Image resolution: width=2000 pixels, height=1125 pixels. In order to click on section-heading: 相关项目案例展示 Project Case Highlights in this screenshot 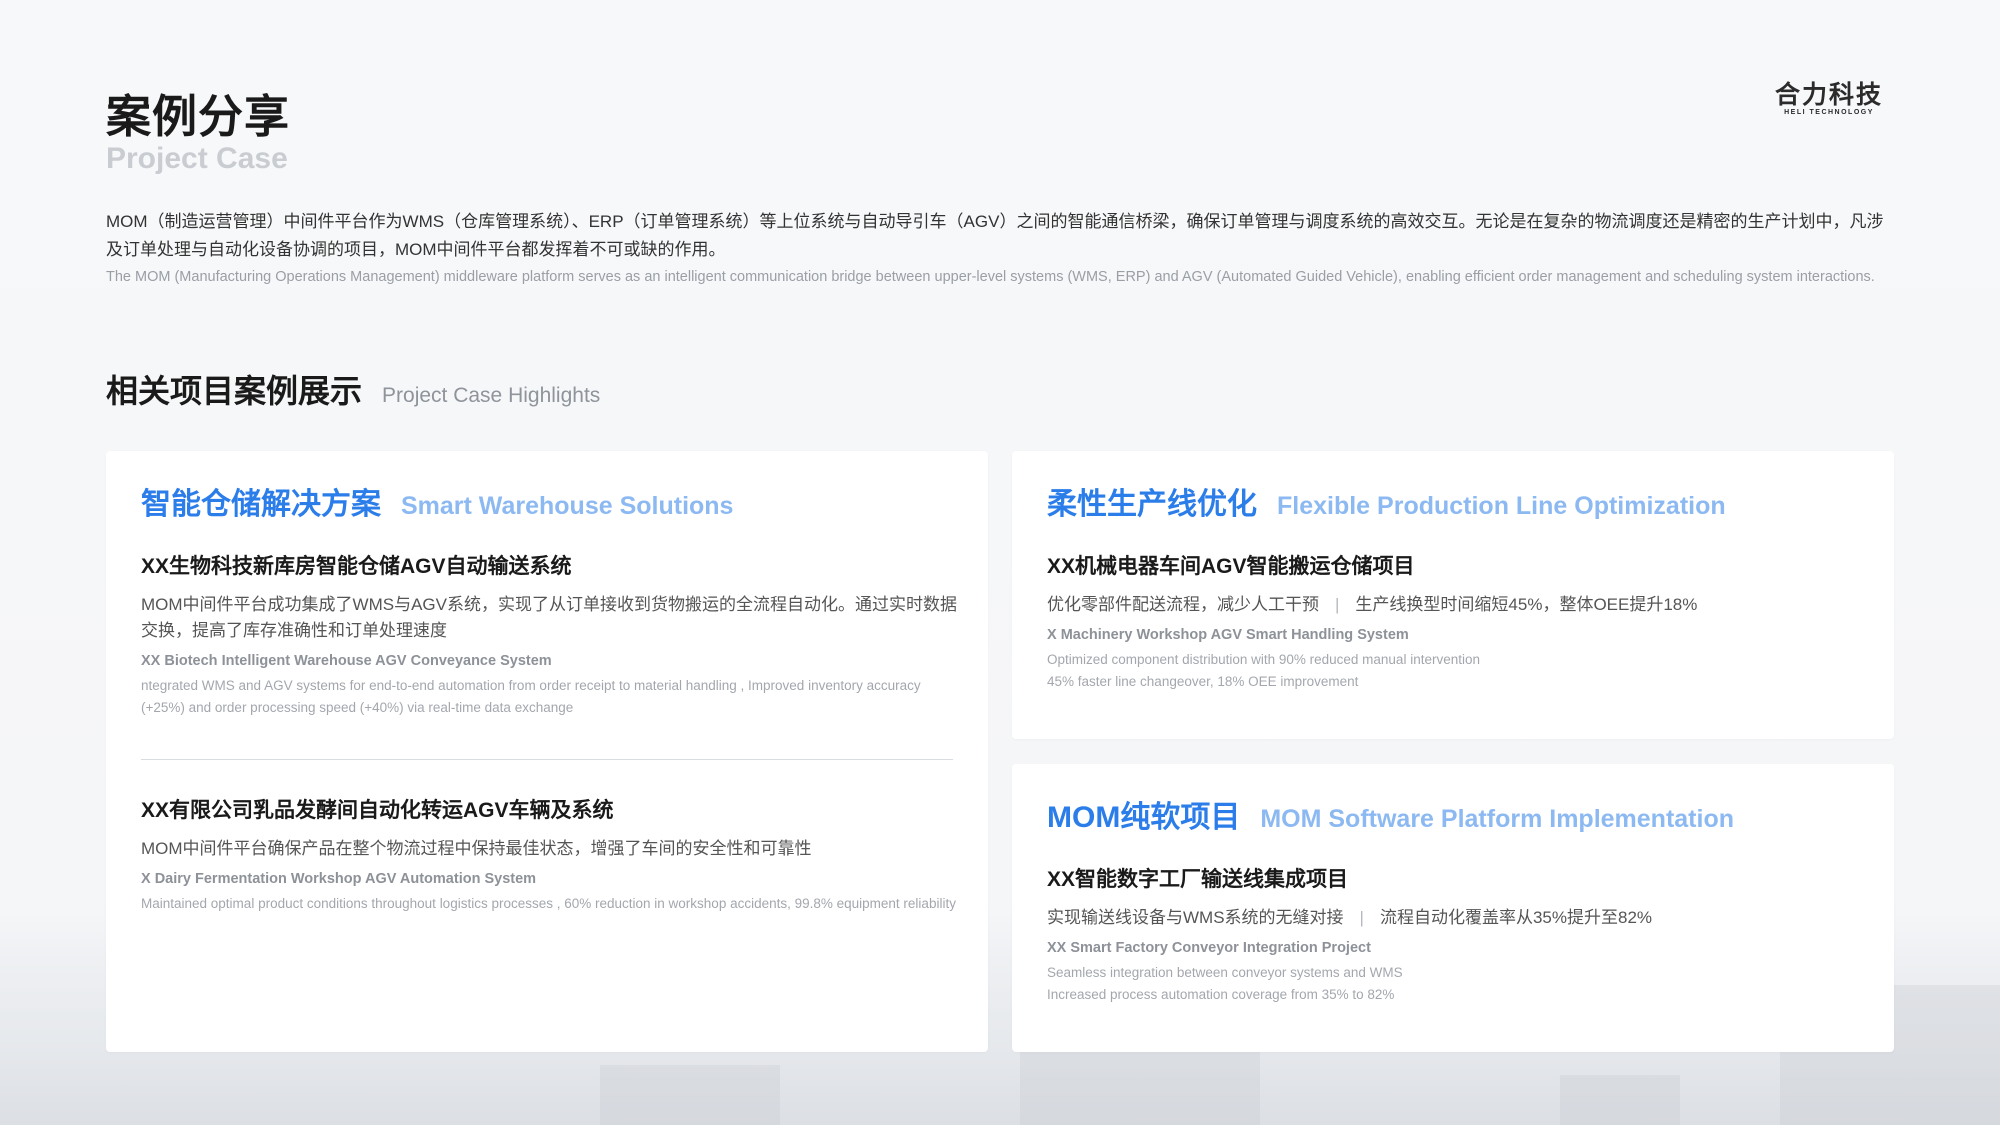, I will do `click(353, 389)`.